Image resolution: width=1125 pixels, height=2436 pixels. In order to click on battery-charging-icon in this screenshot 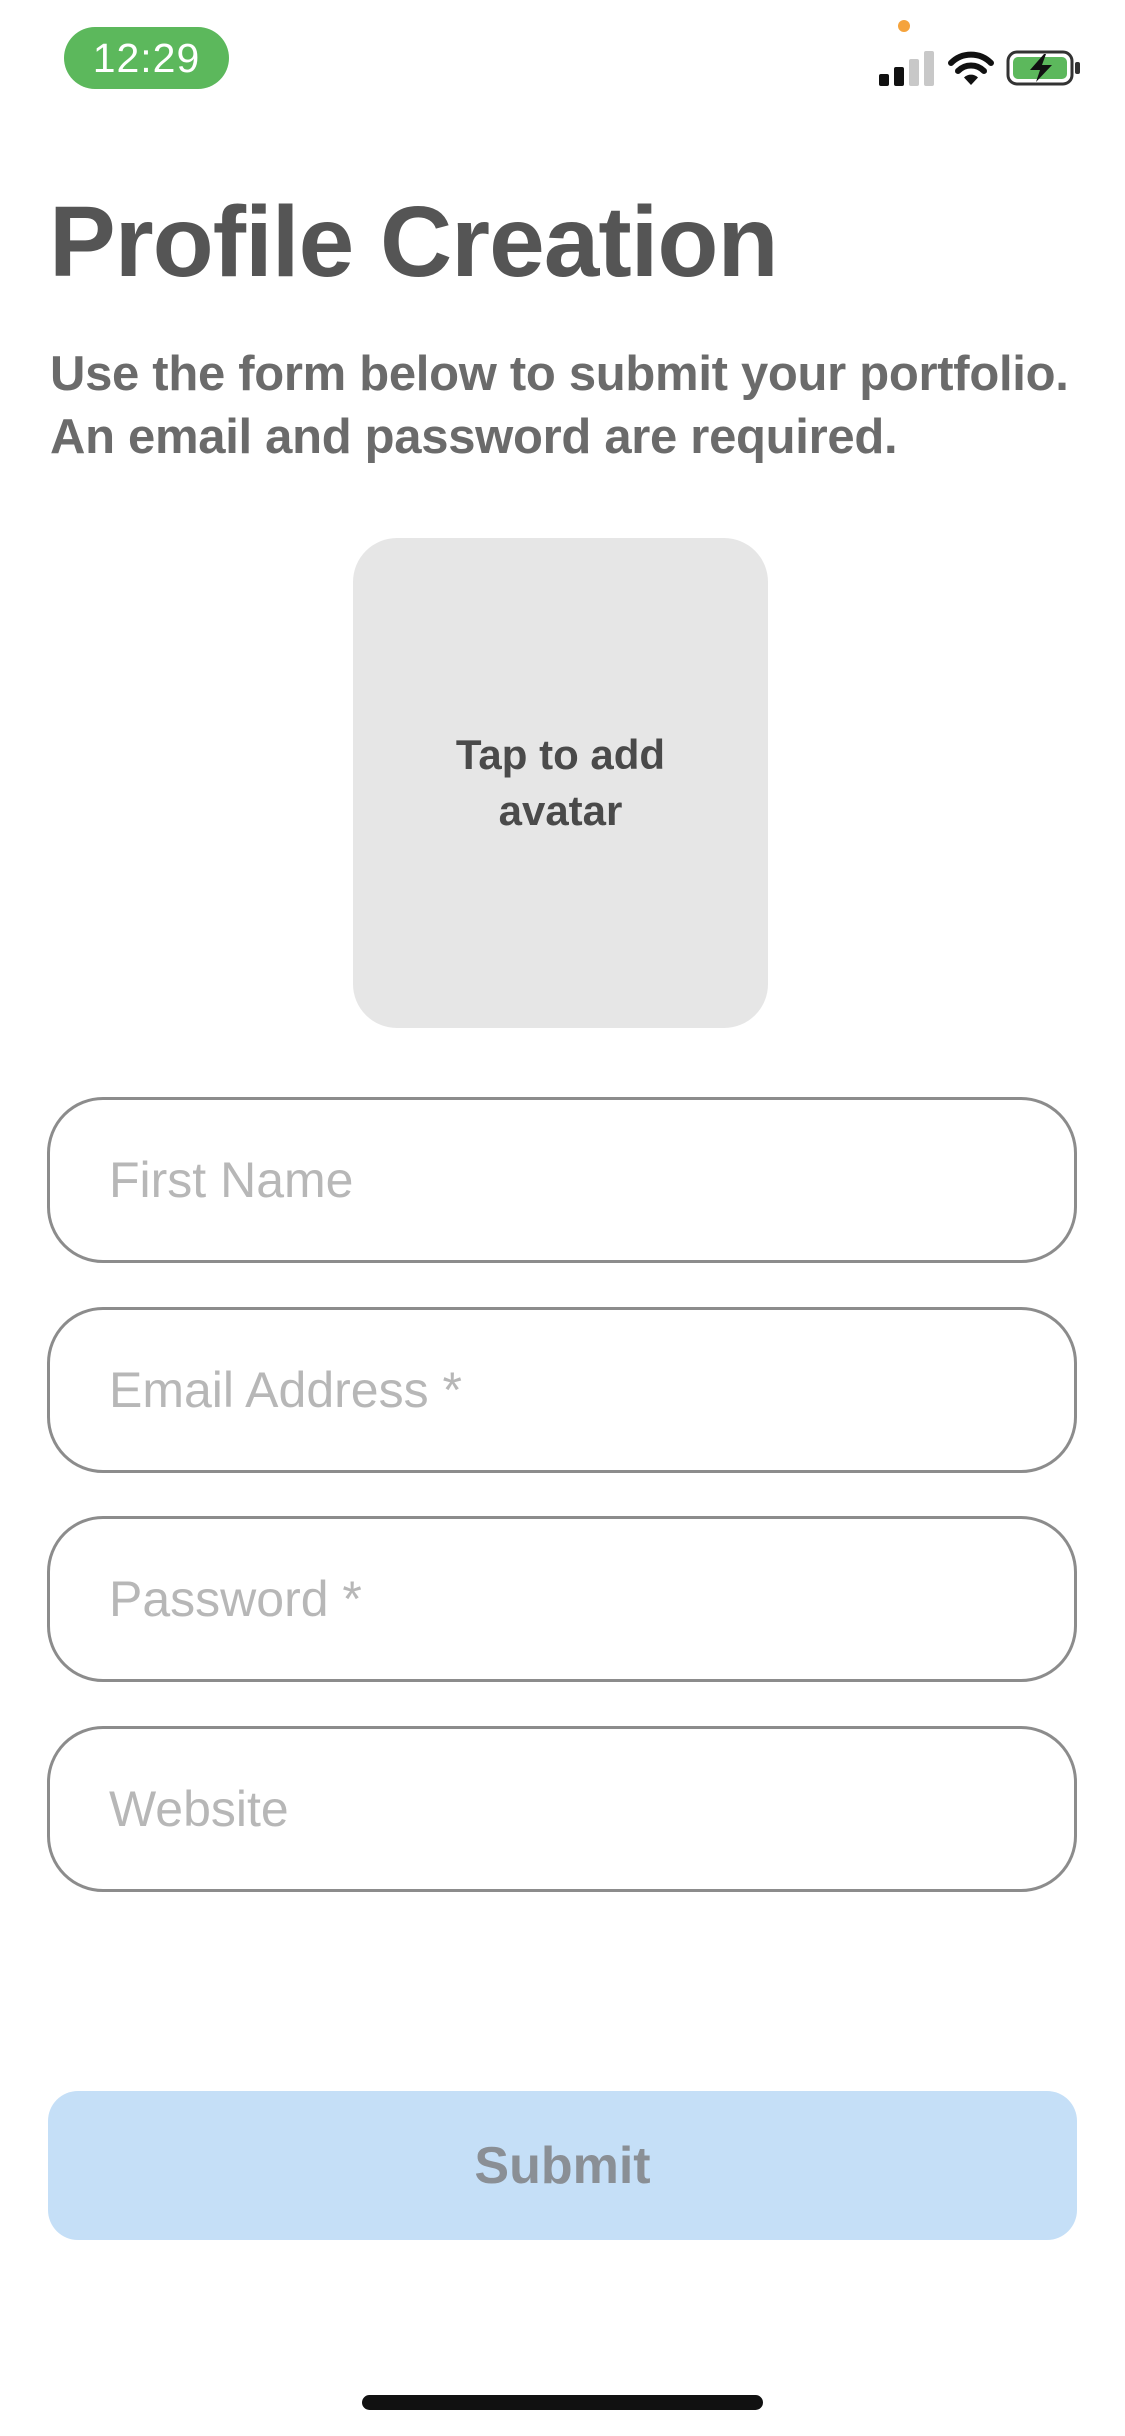, I will do `click(1043, 68)`.